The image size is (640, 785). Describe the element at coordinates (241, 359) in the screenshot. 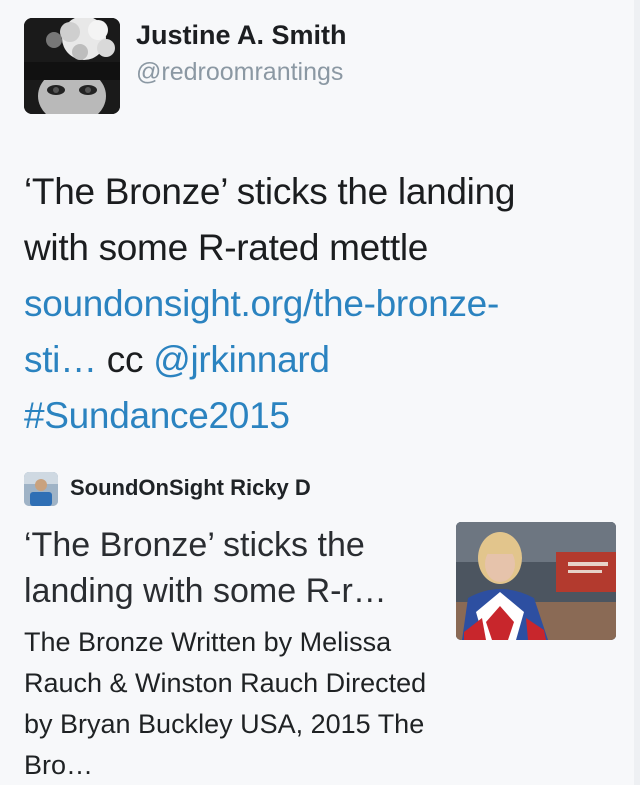

I see `tweet-mention: @jrkinnard` at that location.